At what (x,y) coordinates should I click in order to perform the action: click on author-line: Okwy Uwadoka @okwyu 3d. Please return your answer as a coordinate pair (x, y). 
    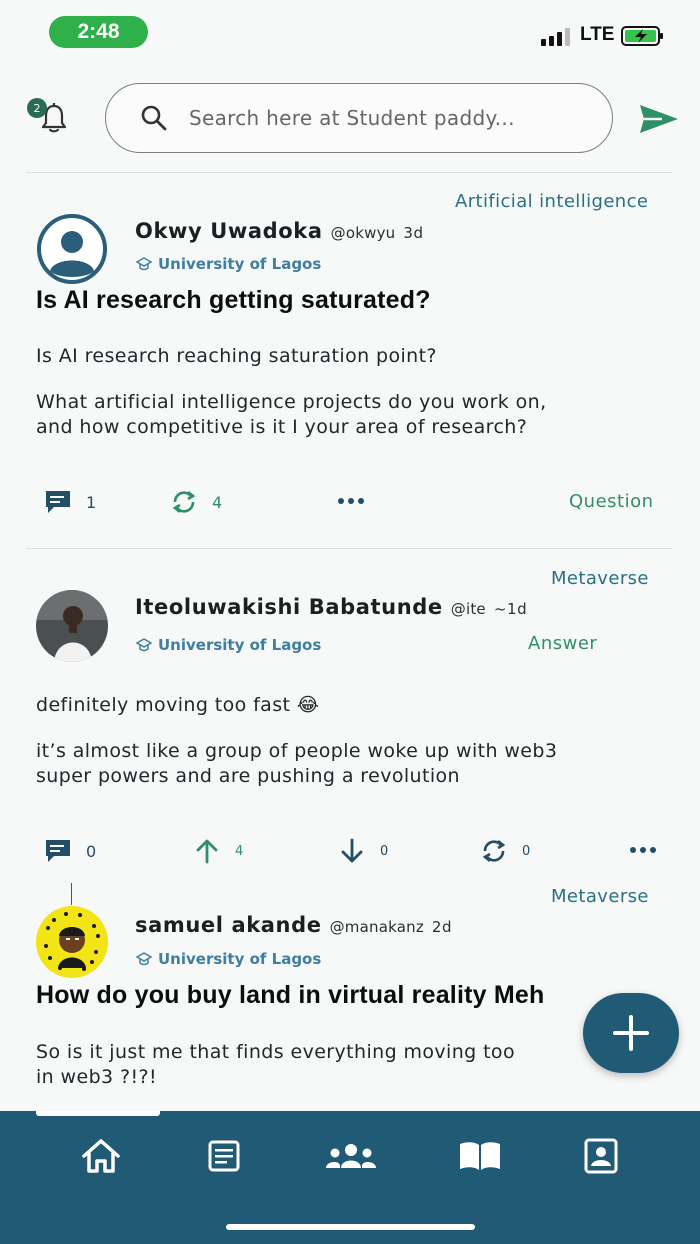
    Looking at the image, I should click on (279, 231).